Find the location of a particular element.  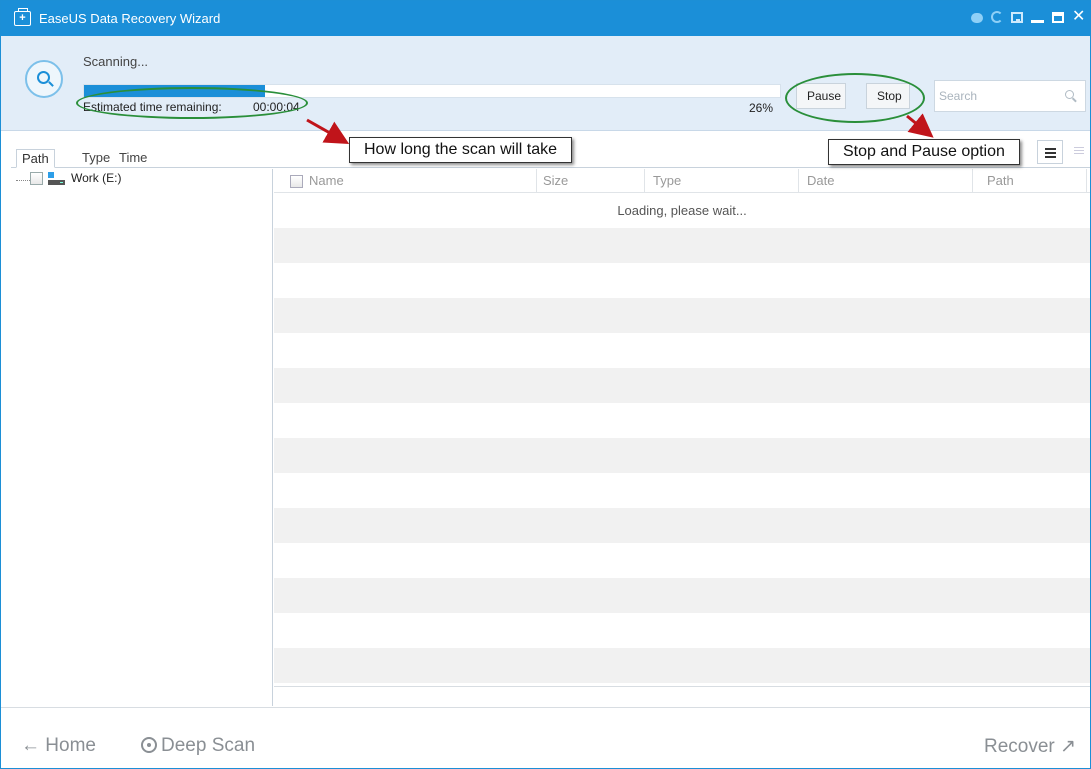

window-title: EaseUS Data Recovery Wizard is located at coordinates (130, 18).